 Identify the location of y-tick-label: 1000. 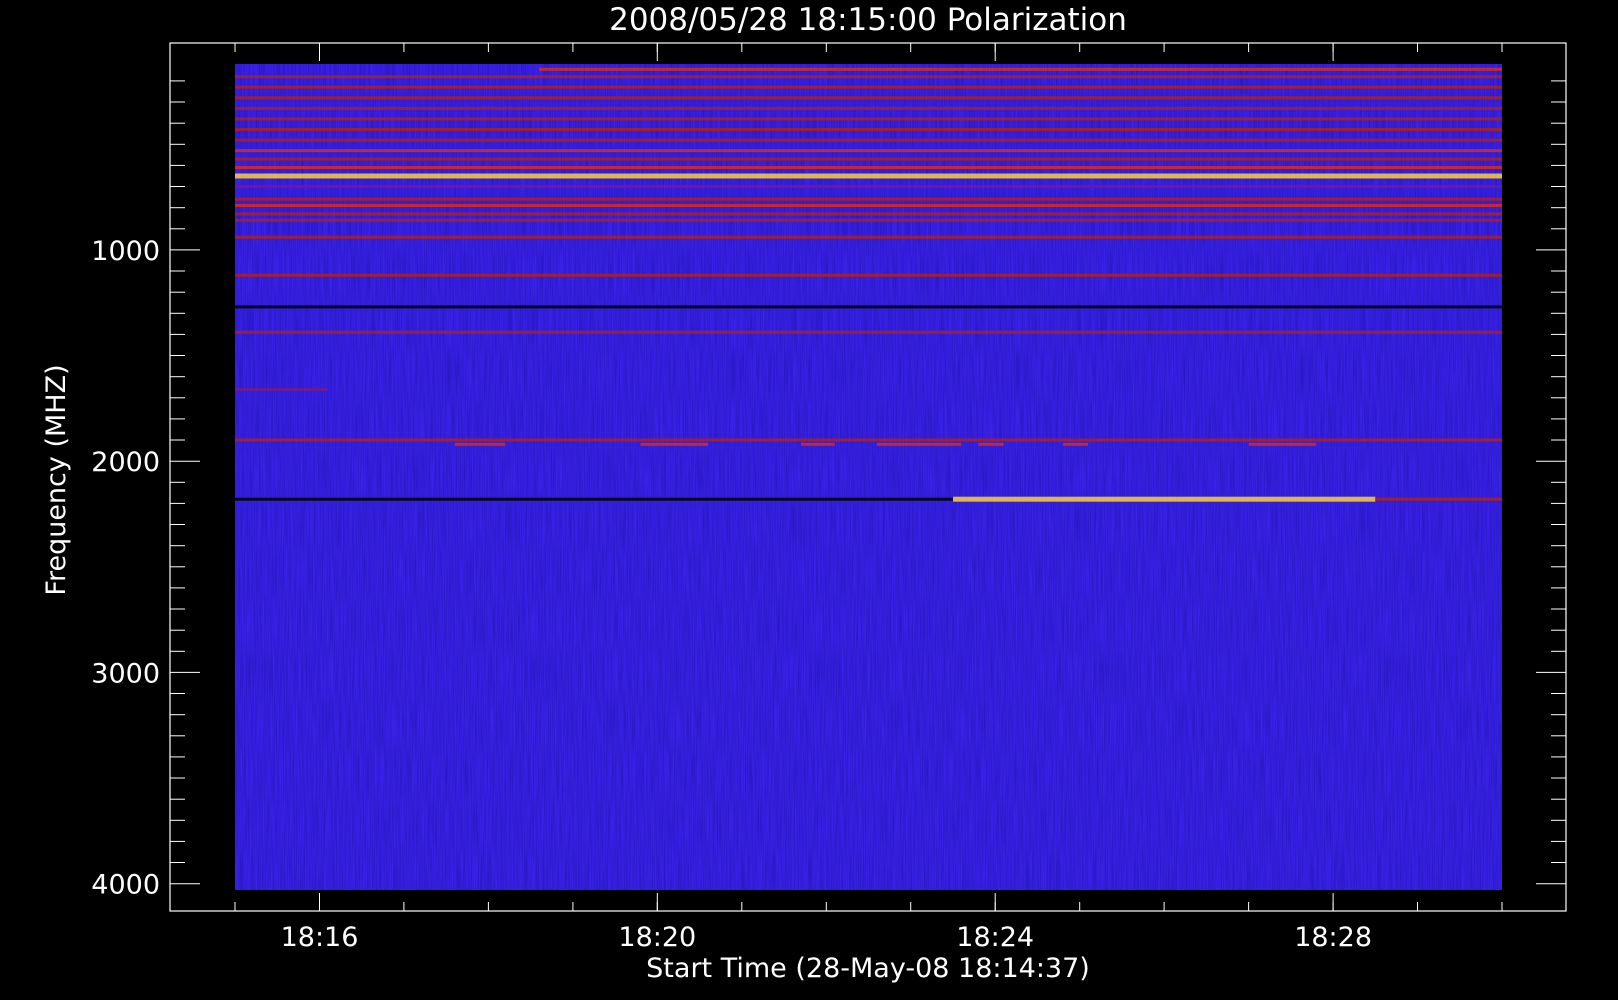
(125, 251).